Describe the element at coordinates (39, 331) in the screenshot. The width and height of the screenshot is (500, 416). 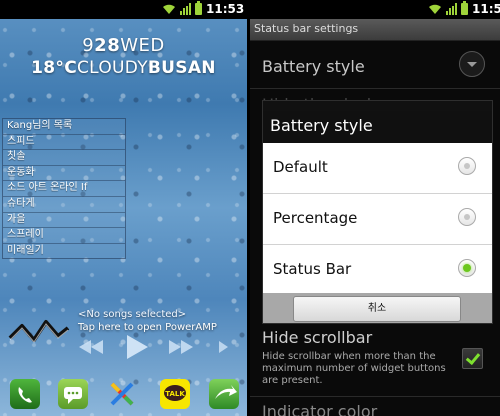
I see `poweramp-logo-icon` at that location.